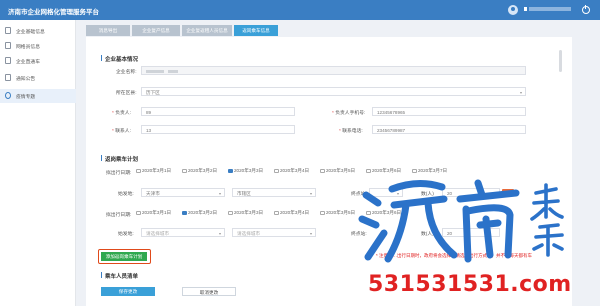 The height and width of the screenshot is (306, 600). What do you see at coordinates (351, 131) in the screenshot?
I see `contact-phone-label: * 联系电话:` at bounding box center [351, 131].